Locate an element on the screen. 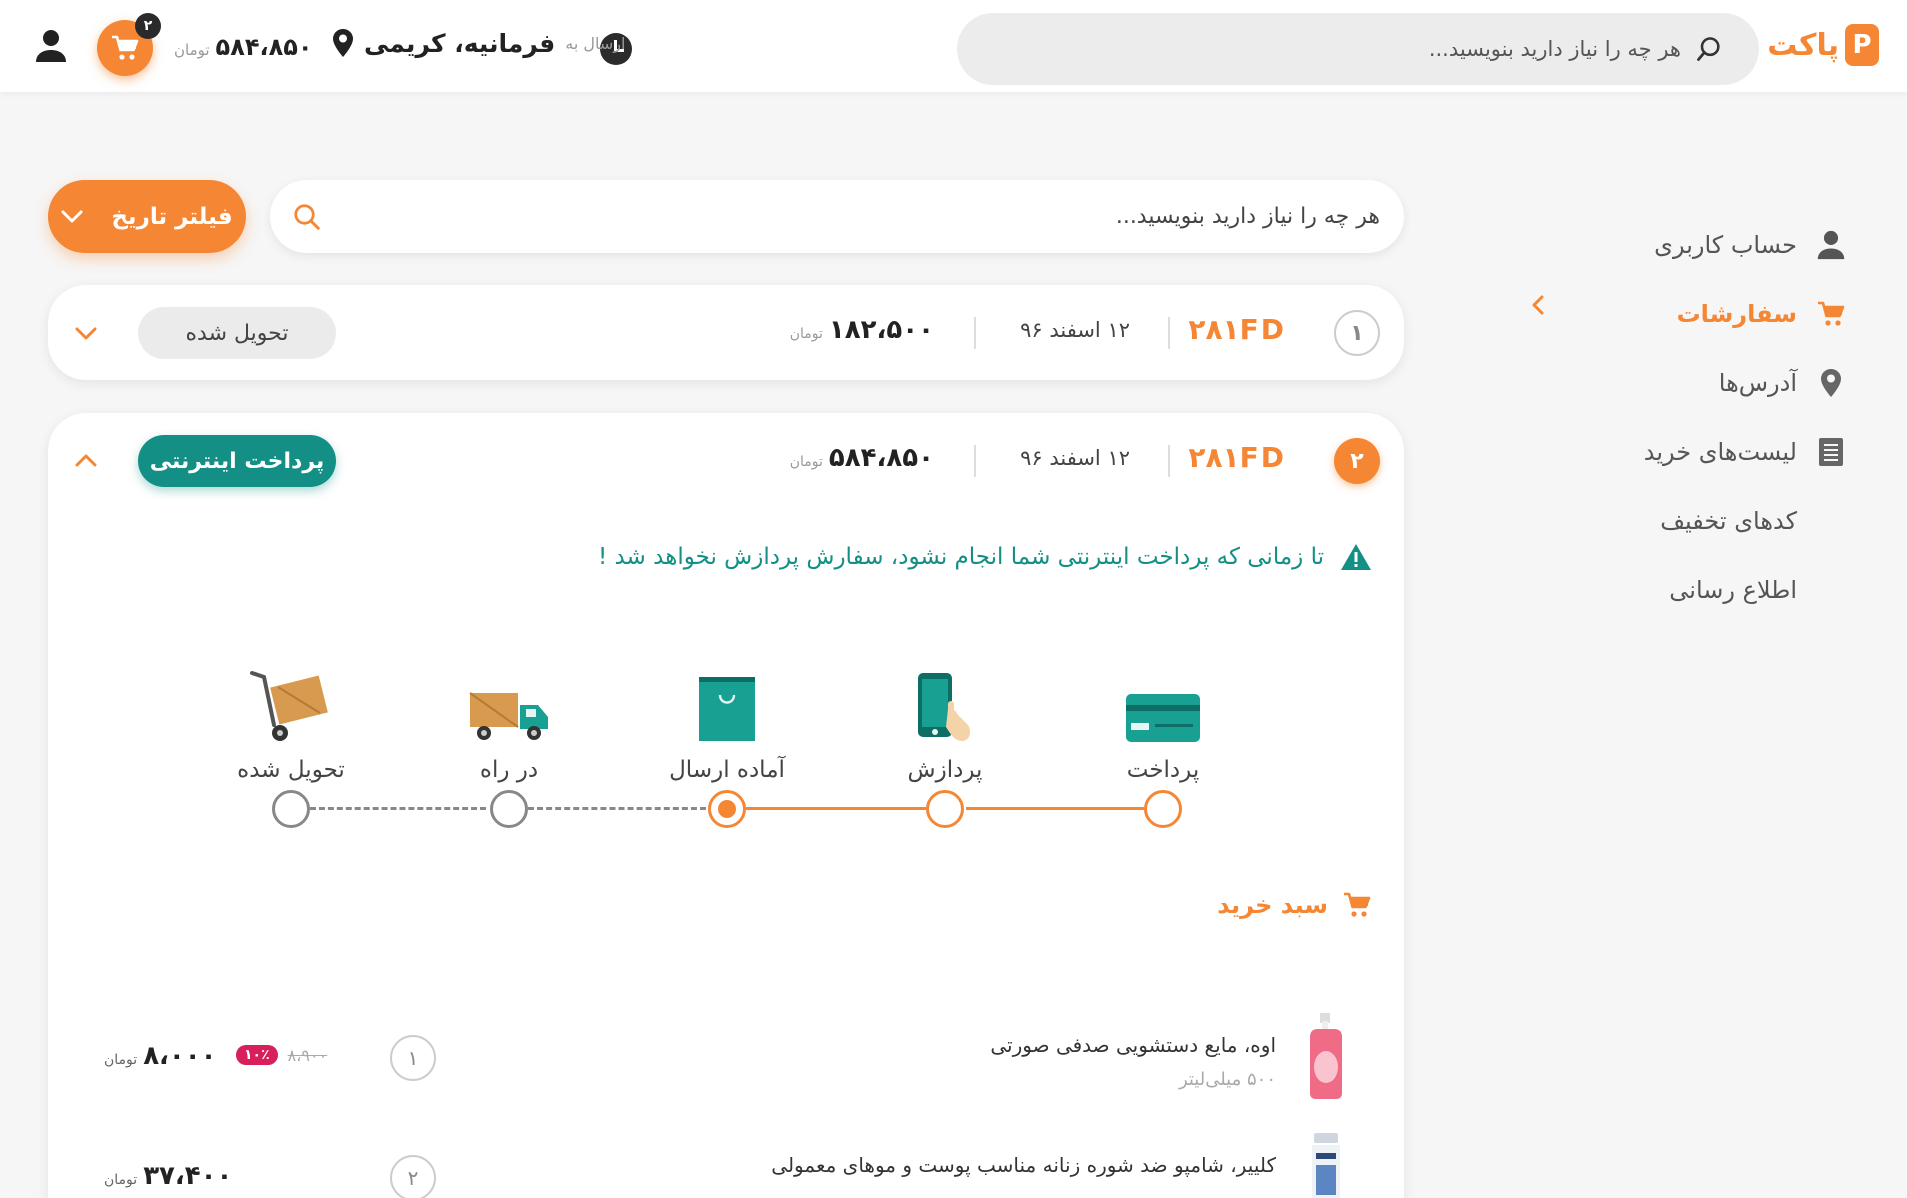 This screenshot has width=1907, height=1198. order-index: ۱ is located at coordinates (1357, 333).